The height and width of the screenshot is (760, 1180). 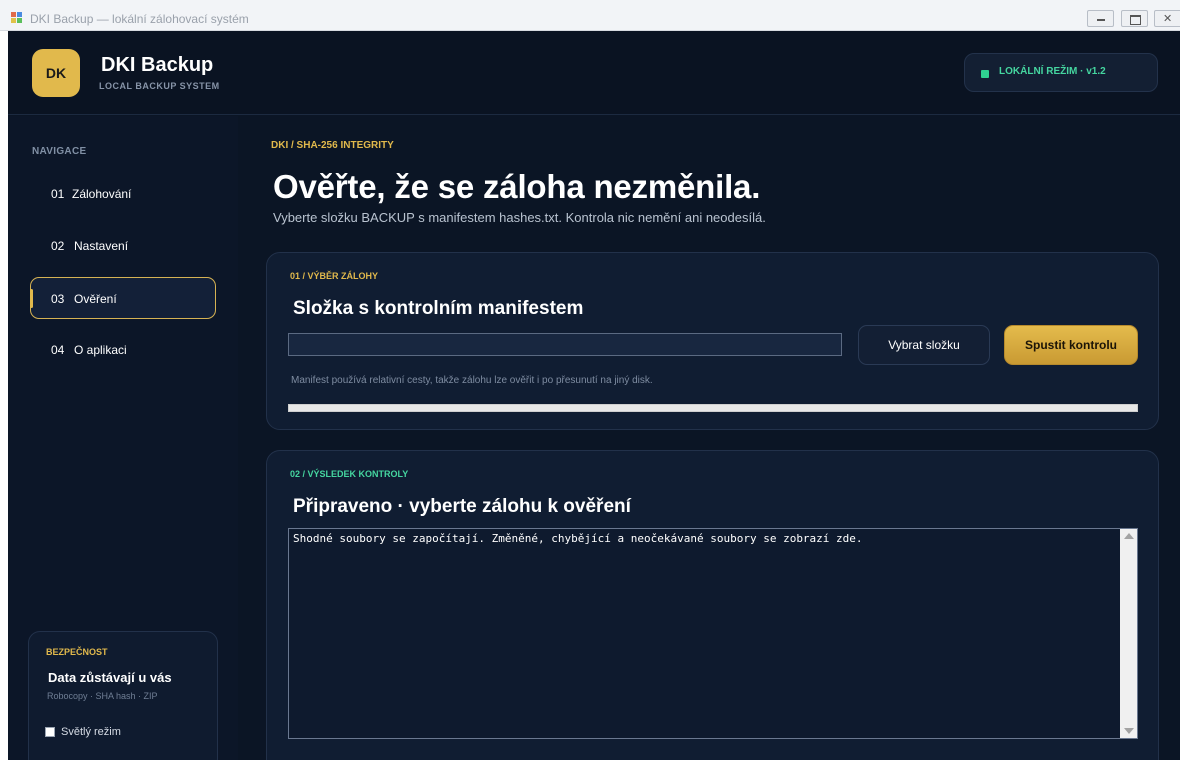 I want to click on app-window-icon, so click(x=17, y=18).